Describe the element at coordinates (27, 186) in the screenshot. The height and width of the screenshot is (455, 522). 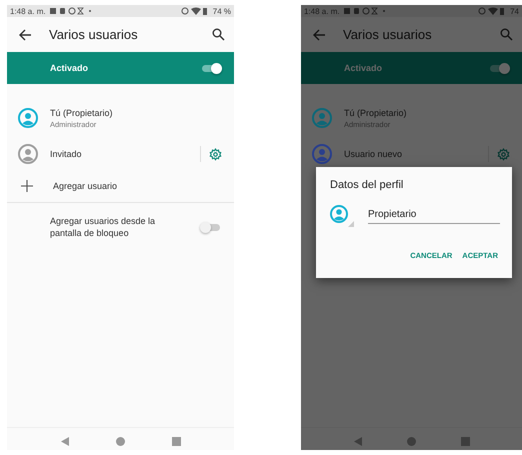
I see `plus-icon` at that location.